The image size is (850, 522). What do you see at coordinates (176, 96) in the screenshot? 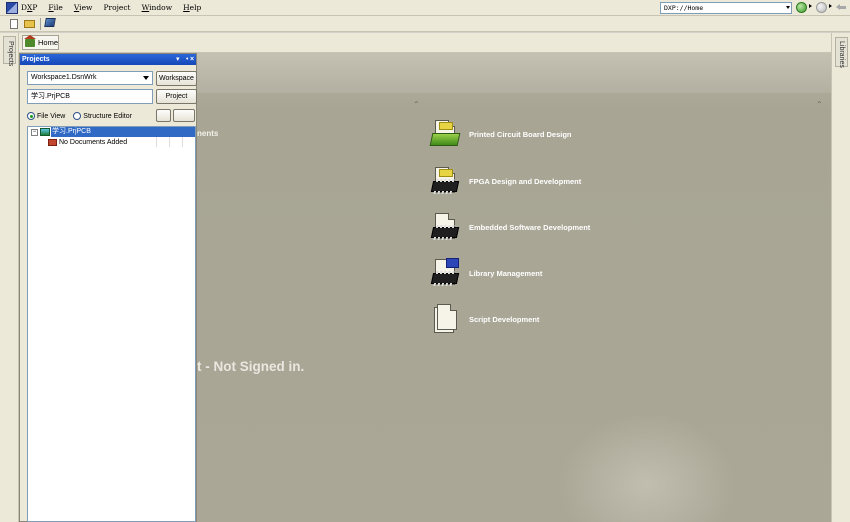
I see `project-button: Project` at bounding box center [176, 96].